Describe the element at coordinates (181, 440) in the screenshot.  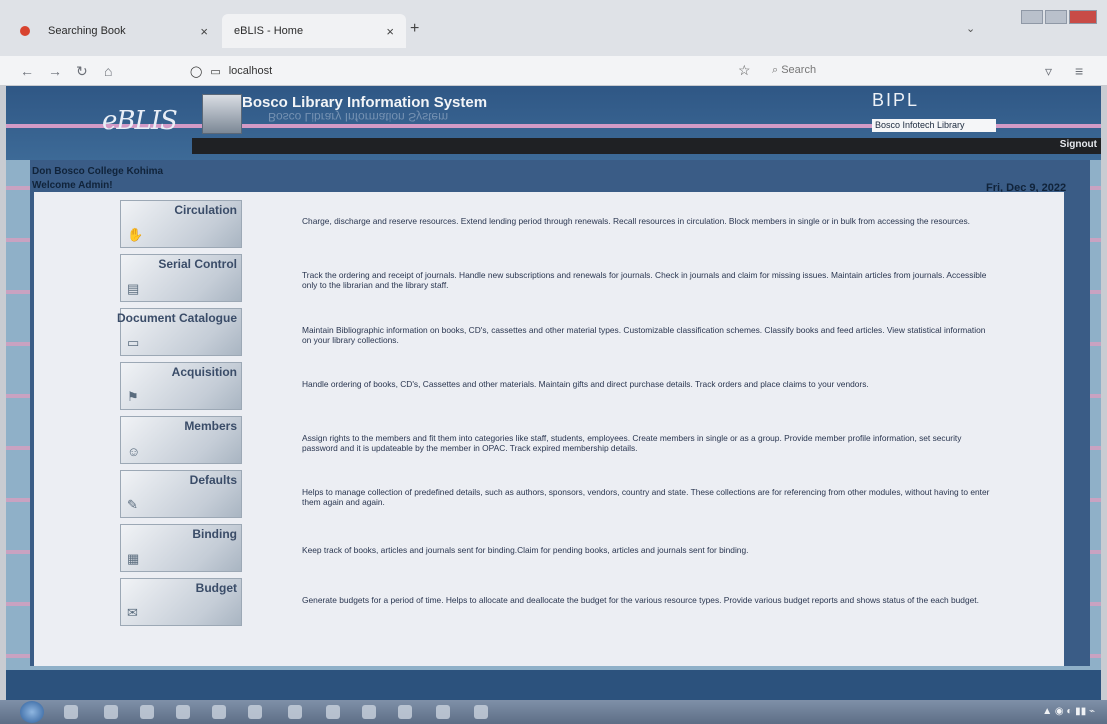
I see `module-members-button: Members ☺` at that location.